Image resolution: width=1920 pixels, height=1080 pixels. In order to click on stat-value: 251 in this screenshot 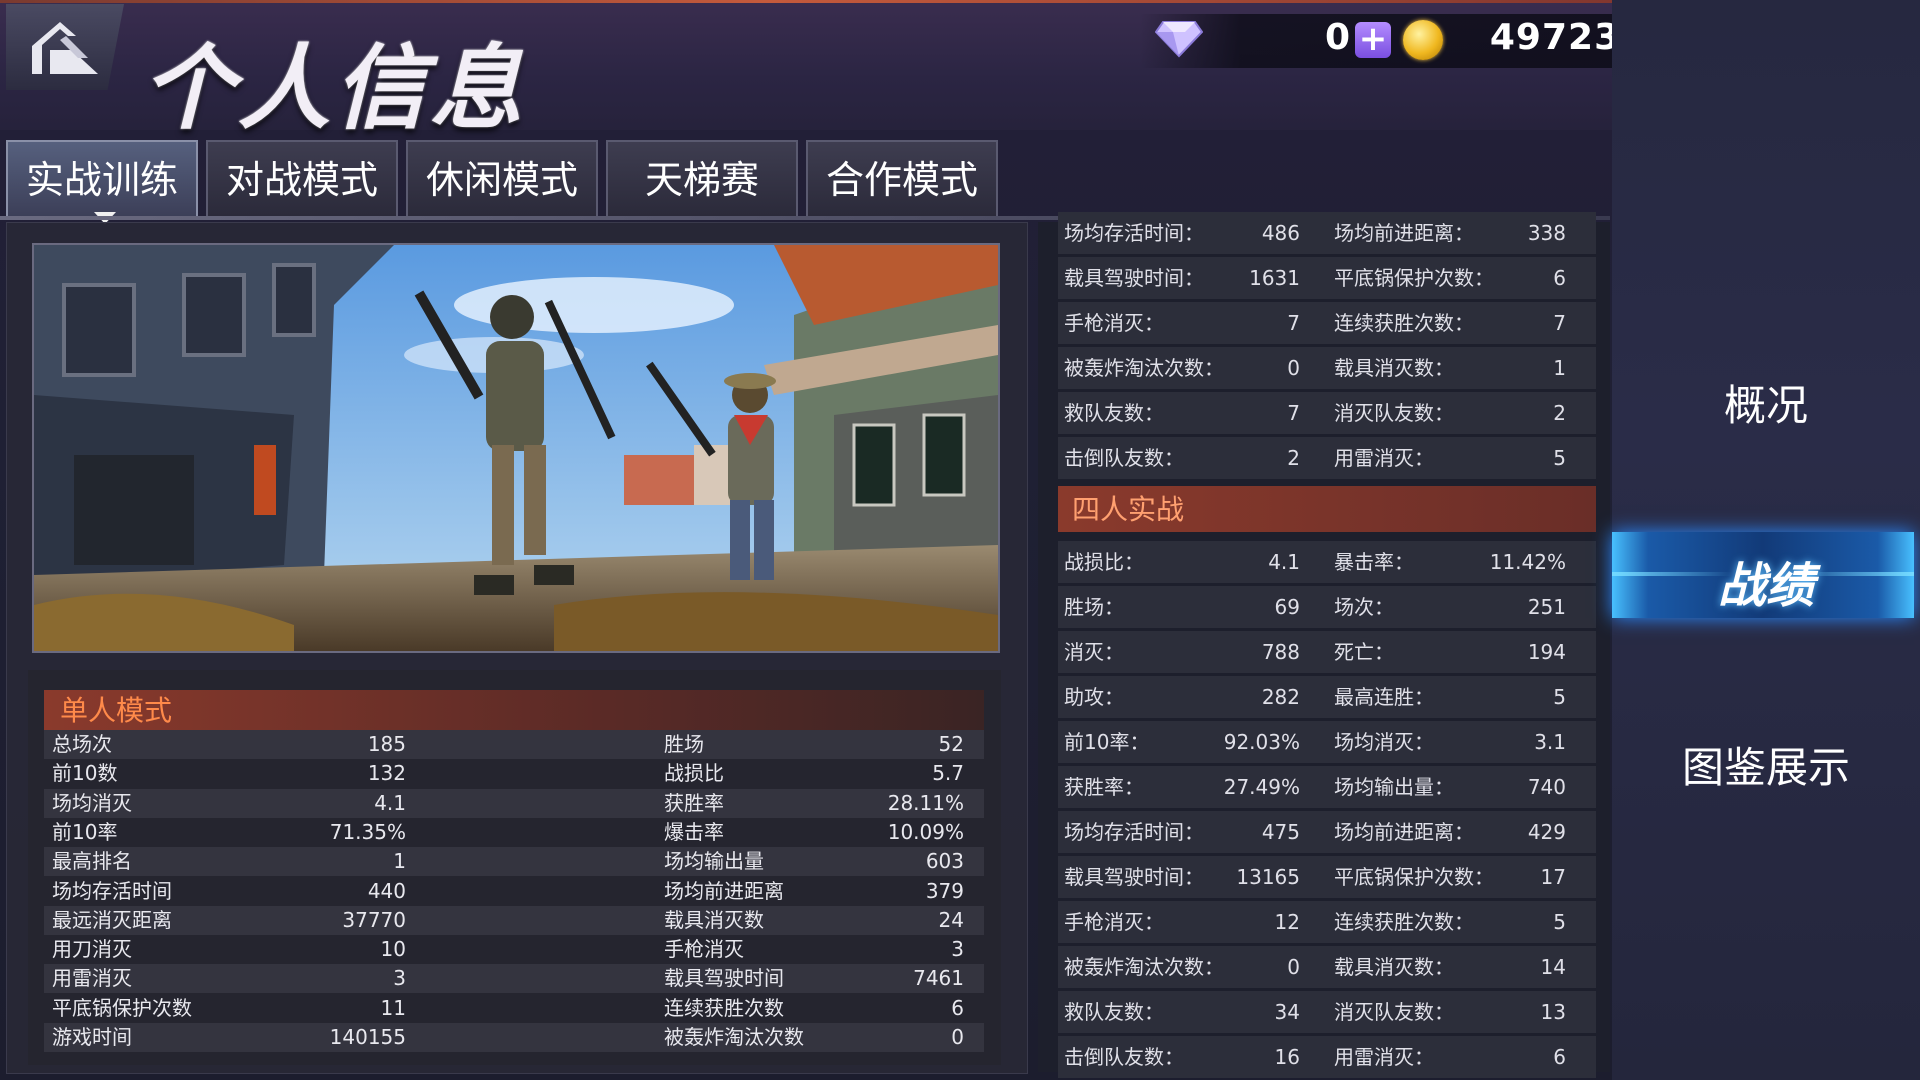, I will do `click(1546, 607)`.